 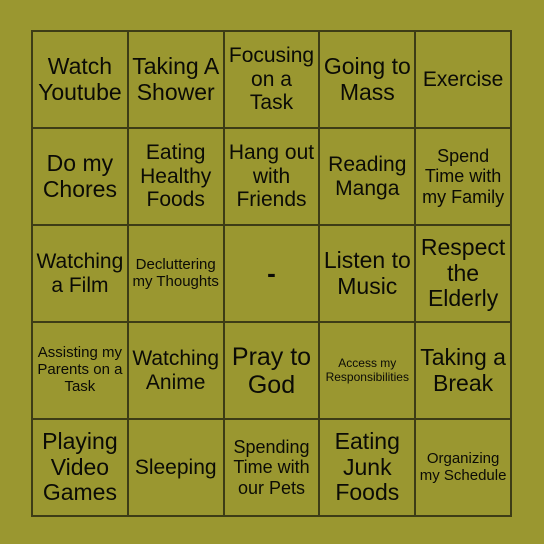 I want to click on bingo-cell-label: Do my Chores, so click(x=79, y=175).